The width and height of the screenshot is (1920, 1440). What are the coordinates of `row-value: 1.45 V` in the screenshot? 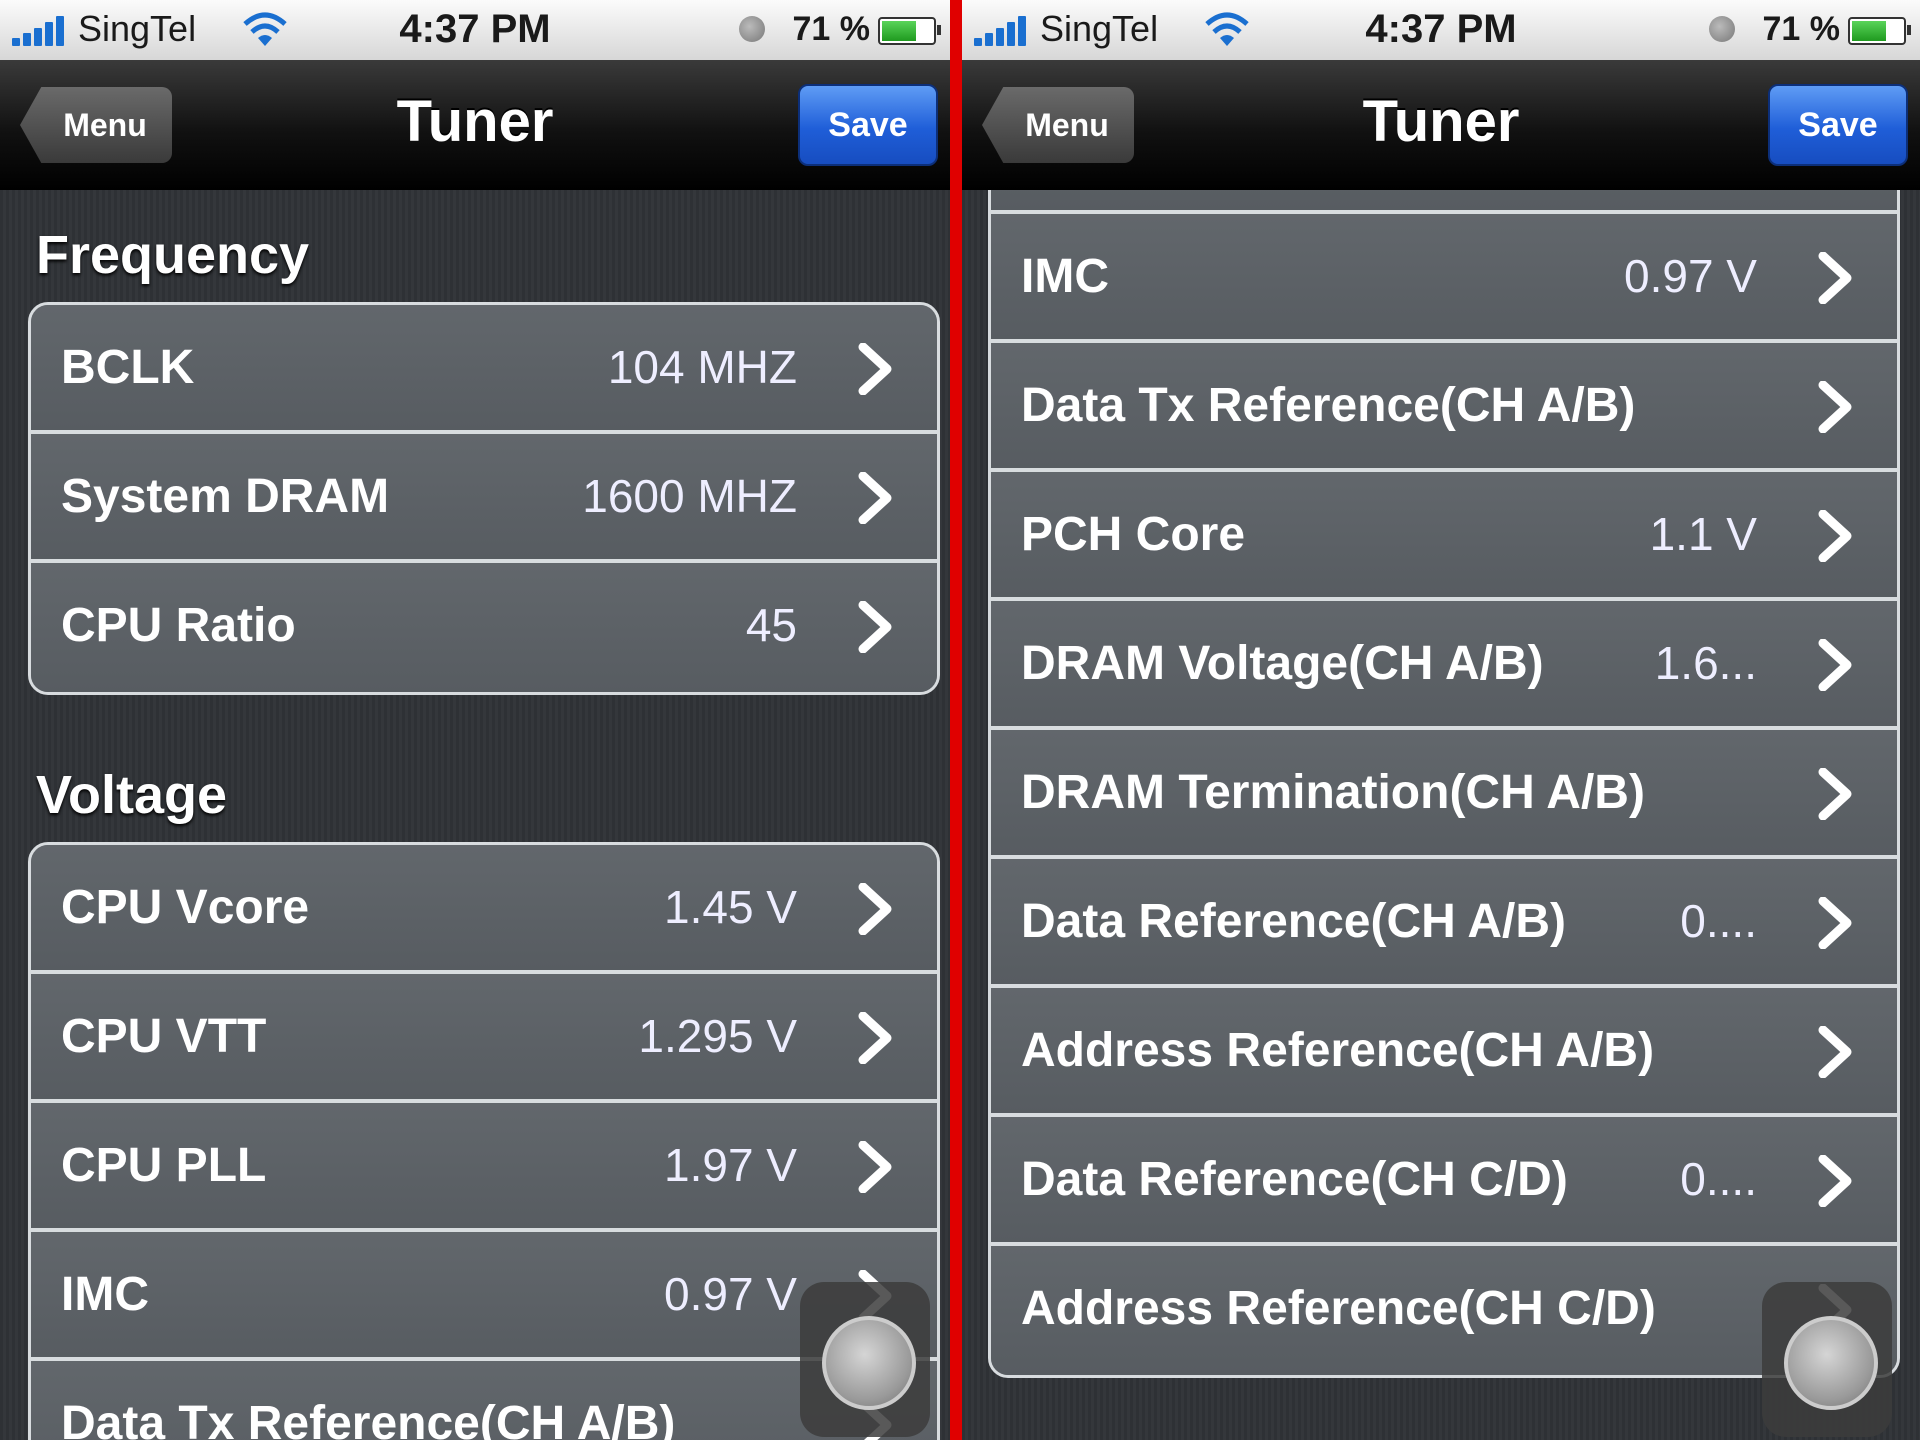 It's located at (730, 907).